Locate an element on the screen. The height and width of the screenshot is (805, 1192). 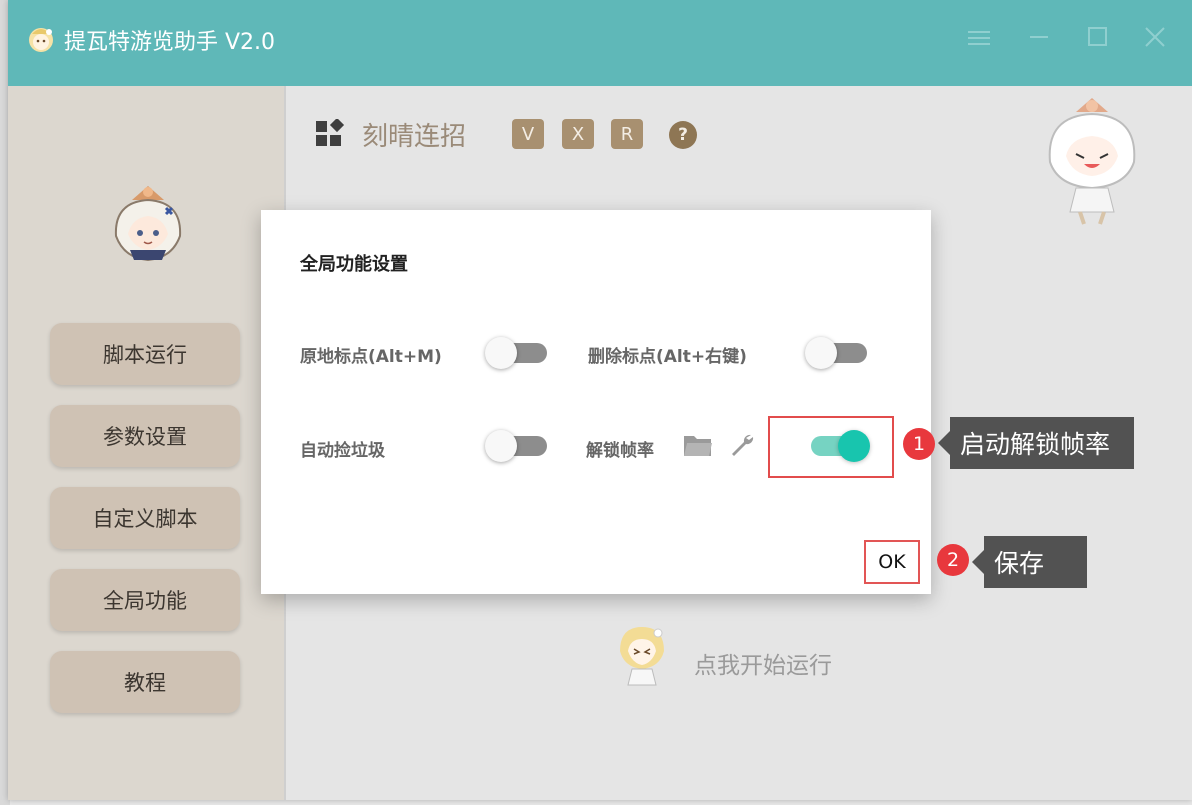
option-label-mark-in-place: 原地标点(Alt+M) is located at coordinates (371, 357).